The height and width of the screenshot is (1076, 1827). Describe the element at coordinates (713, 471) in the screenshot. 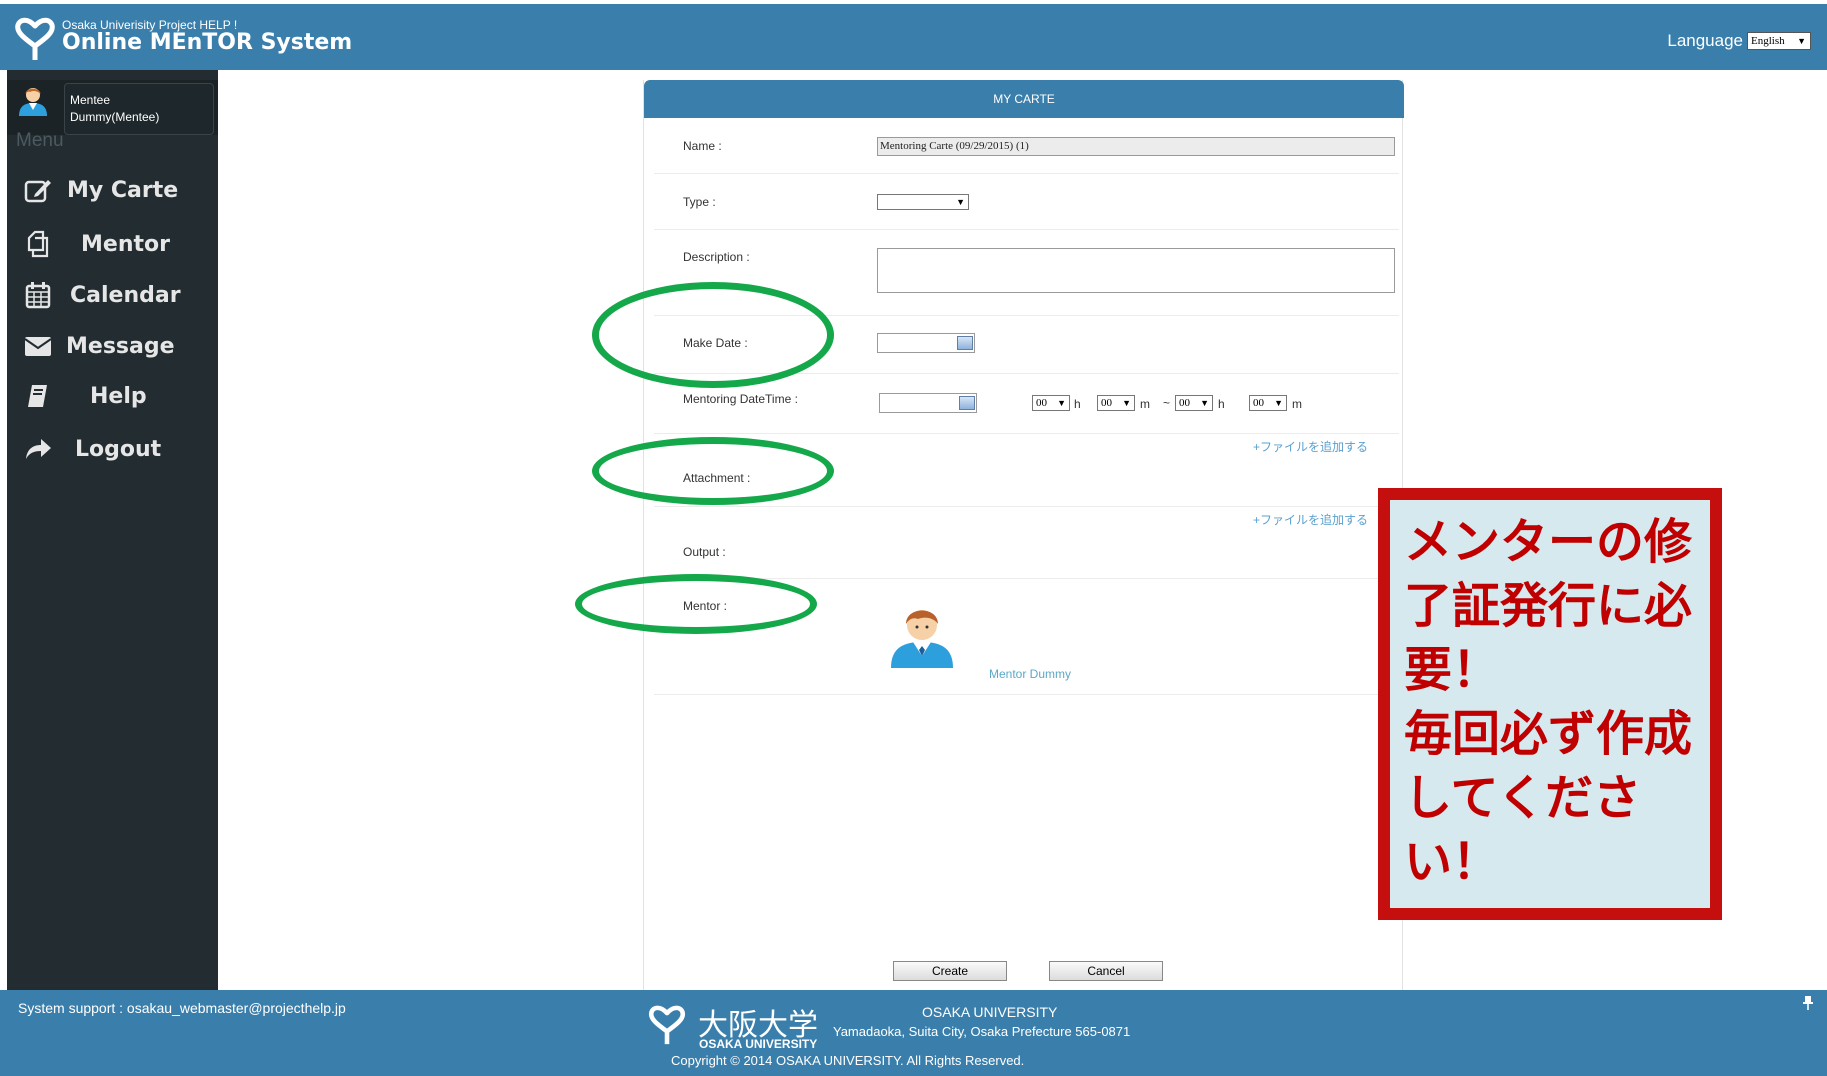

I see `attachment-highlight-ellipse` at that location.